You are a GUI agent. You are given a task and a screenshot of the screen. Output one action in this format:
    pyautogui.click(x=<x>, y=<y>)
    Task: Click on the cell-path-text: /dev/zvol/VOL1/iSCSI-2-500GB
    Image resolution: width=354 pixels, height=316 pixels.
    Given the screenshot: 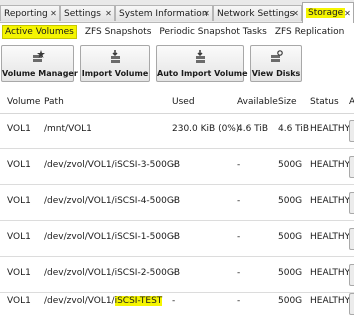 What is the action you would take?
    pyautogui.click(x=112, y=273)
    